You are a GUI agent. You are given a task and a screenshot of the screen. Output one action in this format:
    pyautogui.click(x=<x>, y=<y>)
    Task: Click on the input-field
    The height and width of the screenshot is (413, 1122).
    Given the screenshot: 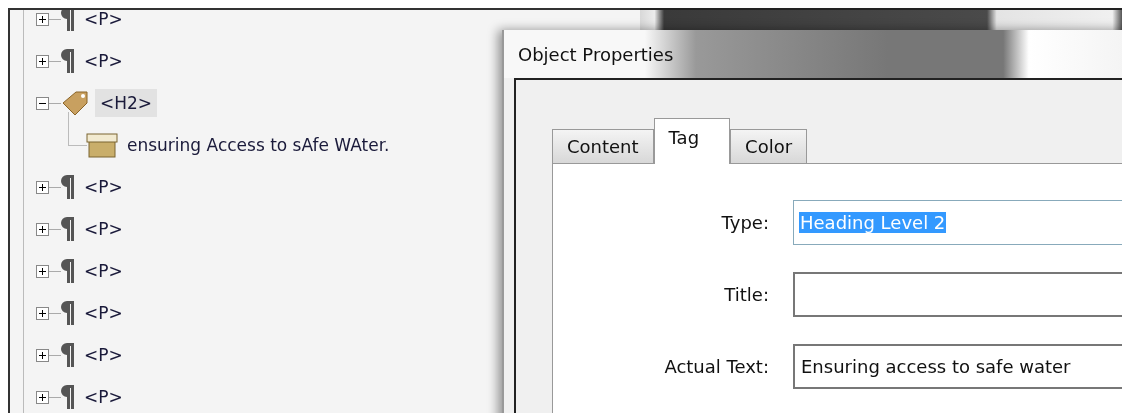 What is the action you would take?
    pyautogui.click(x=957, y=294)
    